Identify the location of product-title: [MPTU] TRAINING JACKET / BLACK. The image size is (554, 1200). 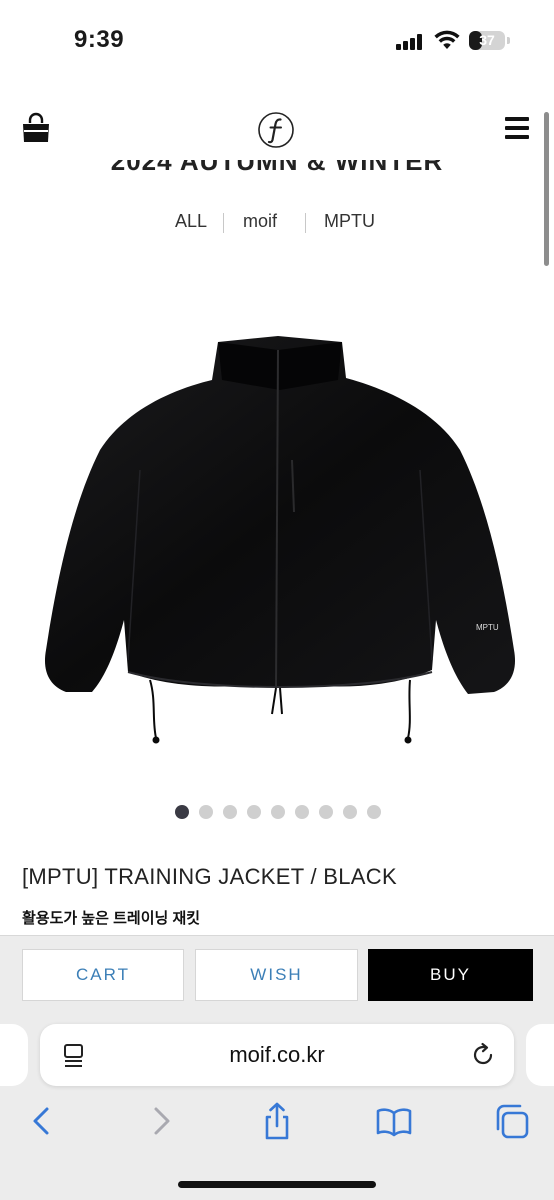
(209, 876).